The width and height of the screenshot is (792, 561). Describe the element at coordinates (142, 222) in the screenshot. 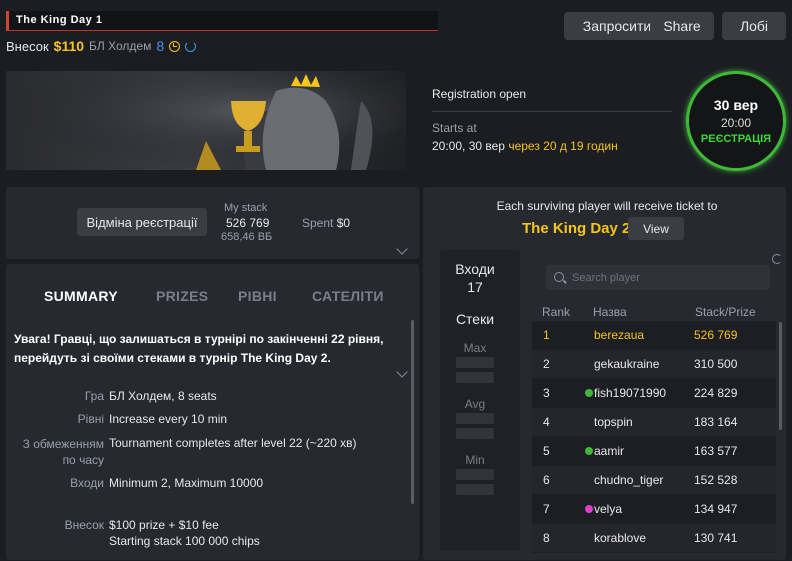

I see `unregister-button: Відміна реєстрації` at that location.